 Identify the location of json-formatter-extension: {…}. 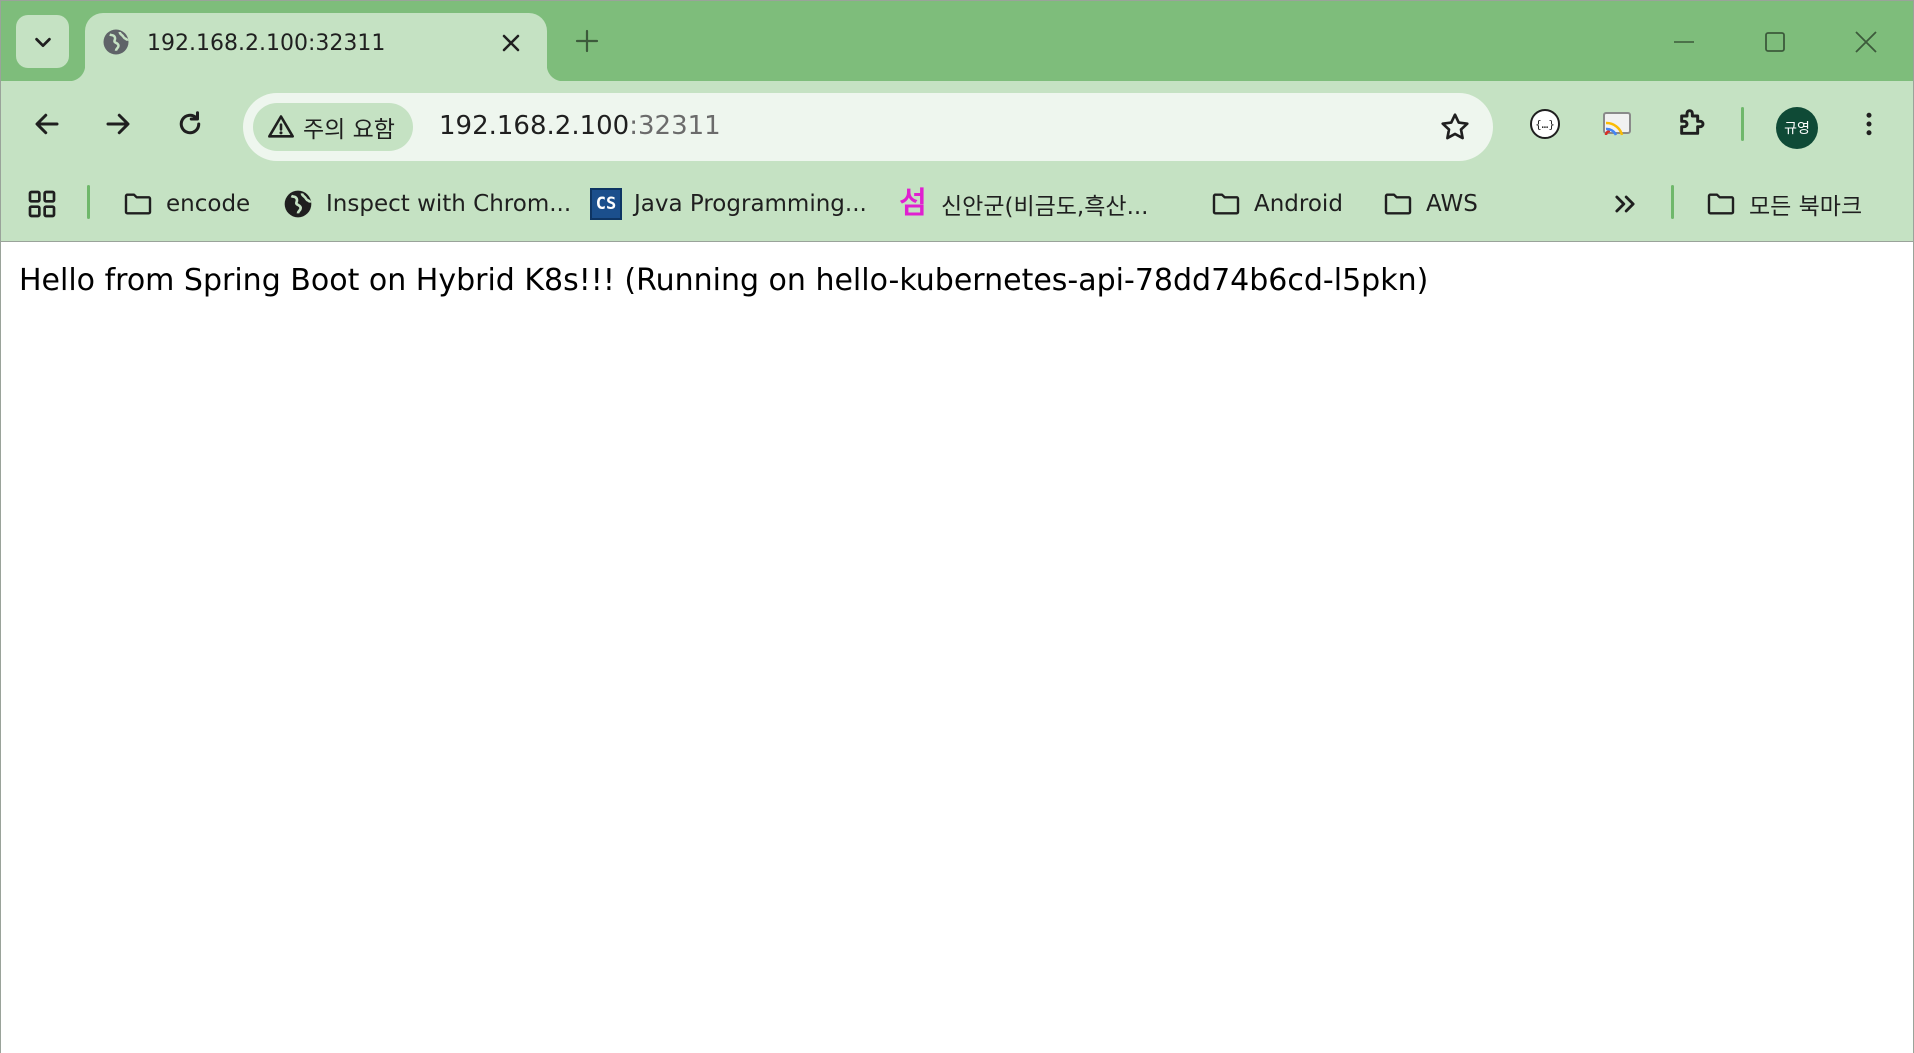
(1545, 124).